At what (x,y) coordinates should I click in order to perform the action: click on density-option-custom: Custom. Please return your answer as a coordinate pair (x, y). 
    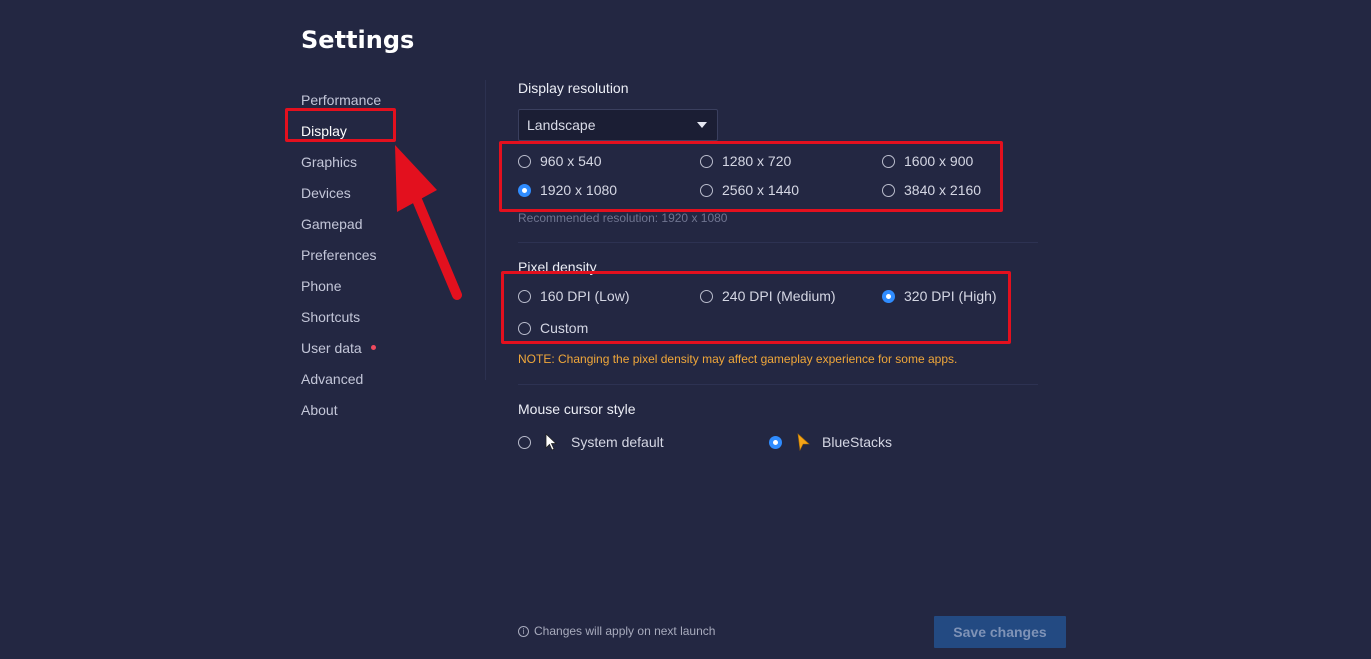
    Looking at the image, I should click on (553, 328).